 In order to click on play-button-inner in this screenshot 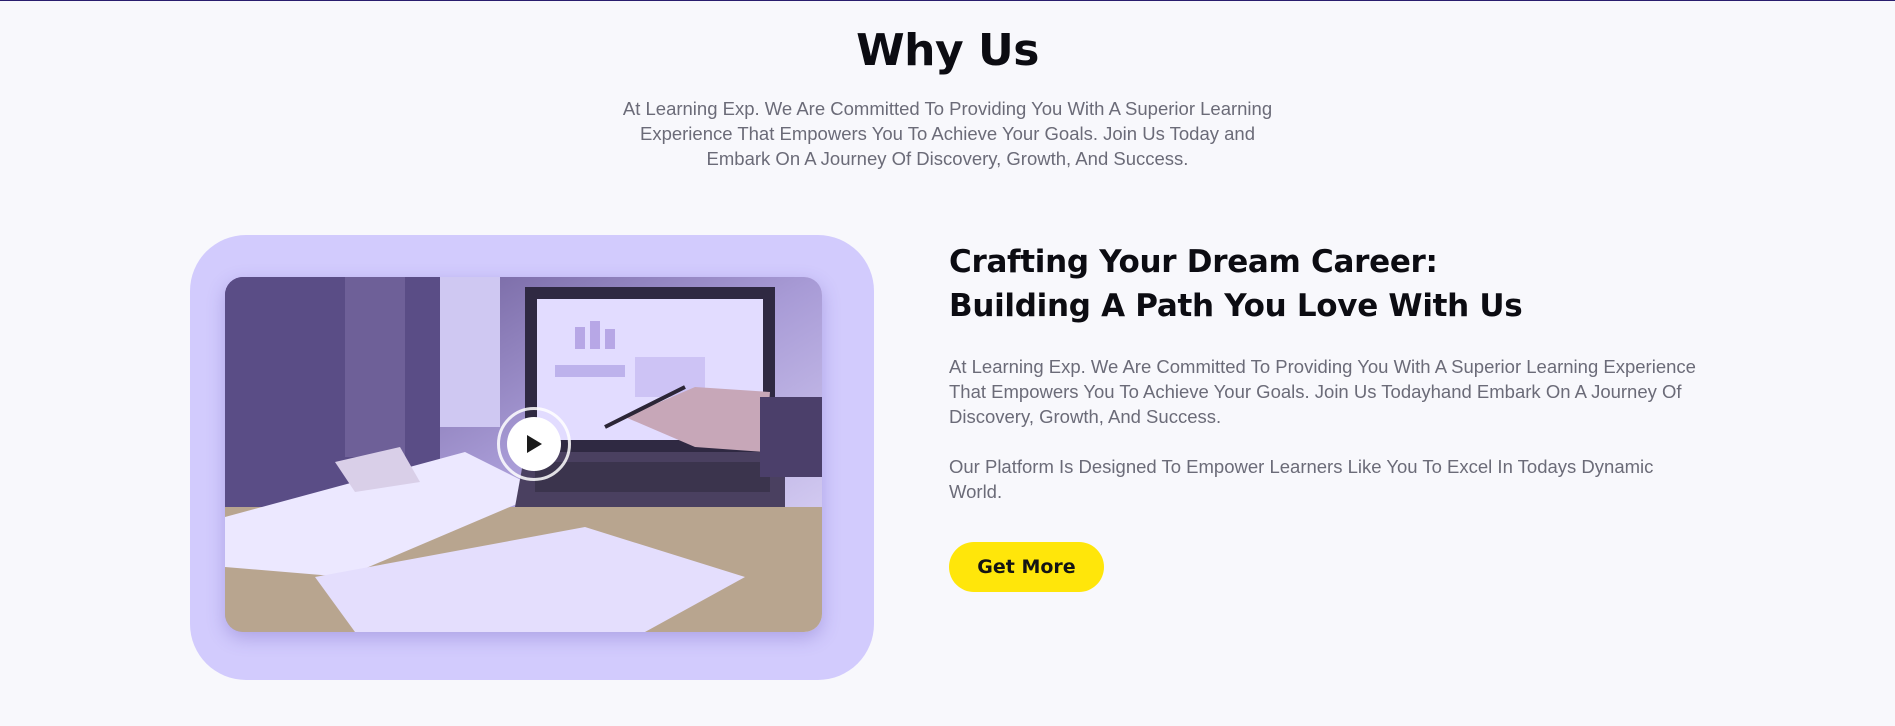, I will do `click(534, 444)`.